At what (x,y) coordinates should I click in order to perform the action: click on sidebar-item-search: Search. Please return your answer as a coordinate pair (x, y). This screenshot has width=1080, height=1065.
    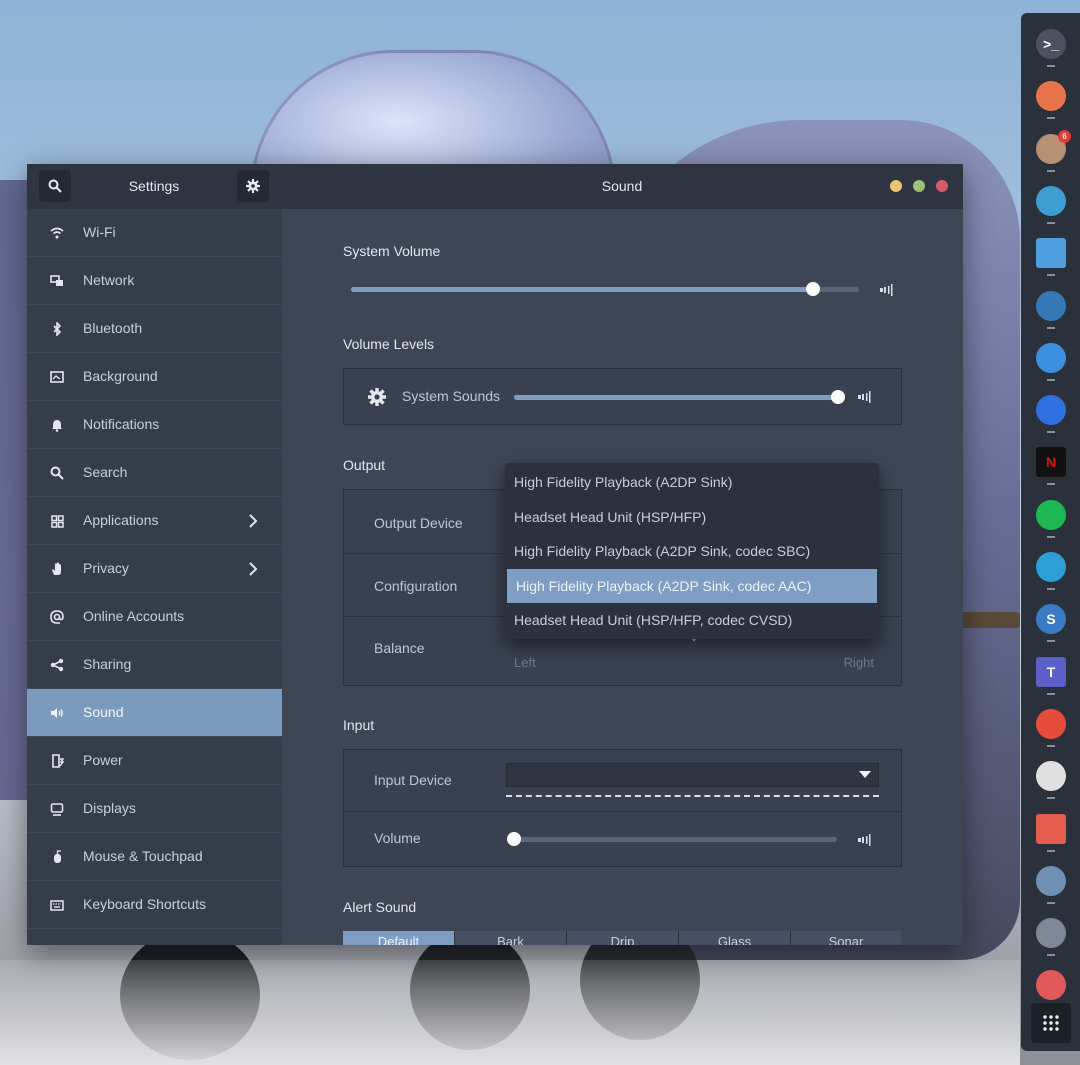
    Looking at the image, I should click on (154, 473).